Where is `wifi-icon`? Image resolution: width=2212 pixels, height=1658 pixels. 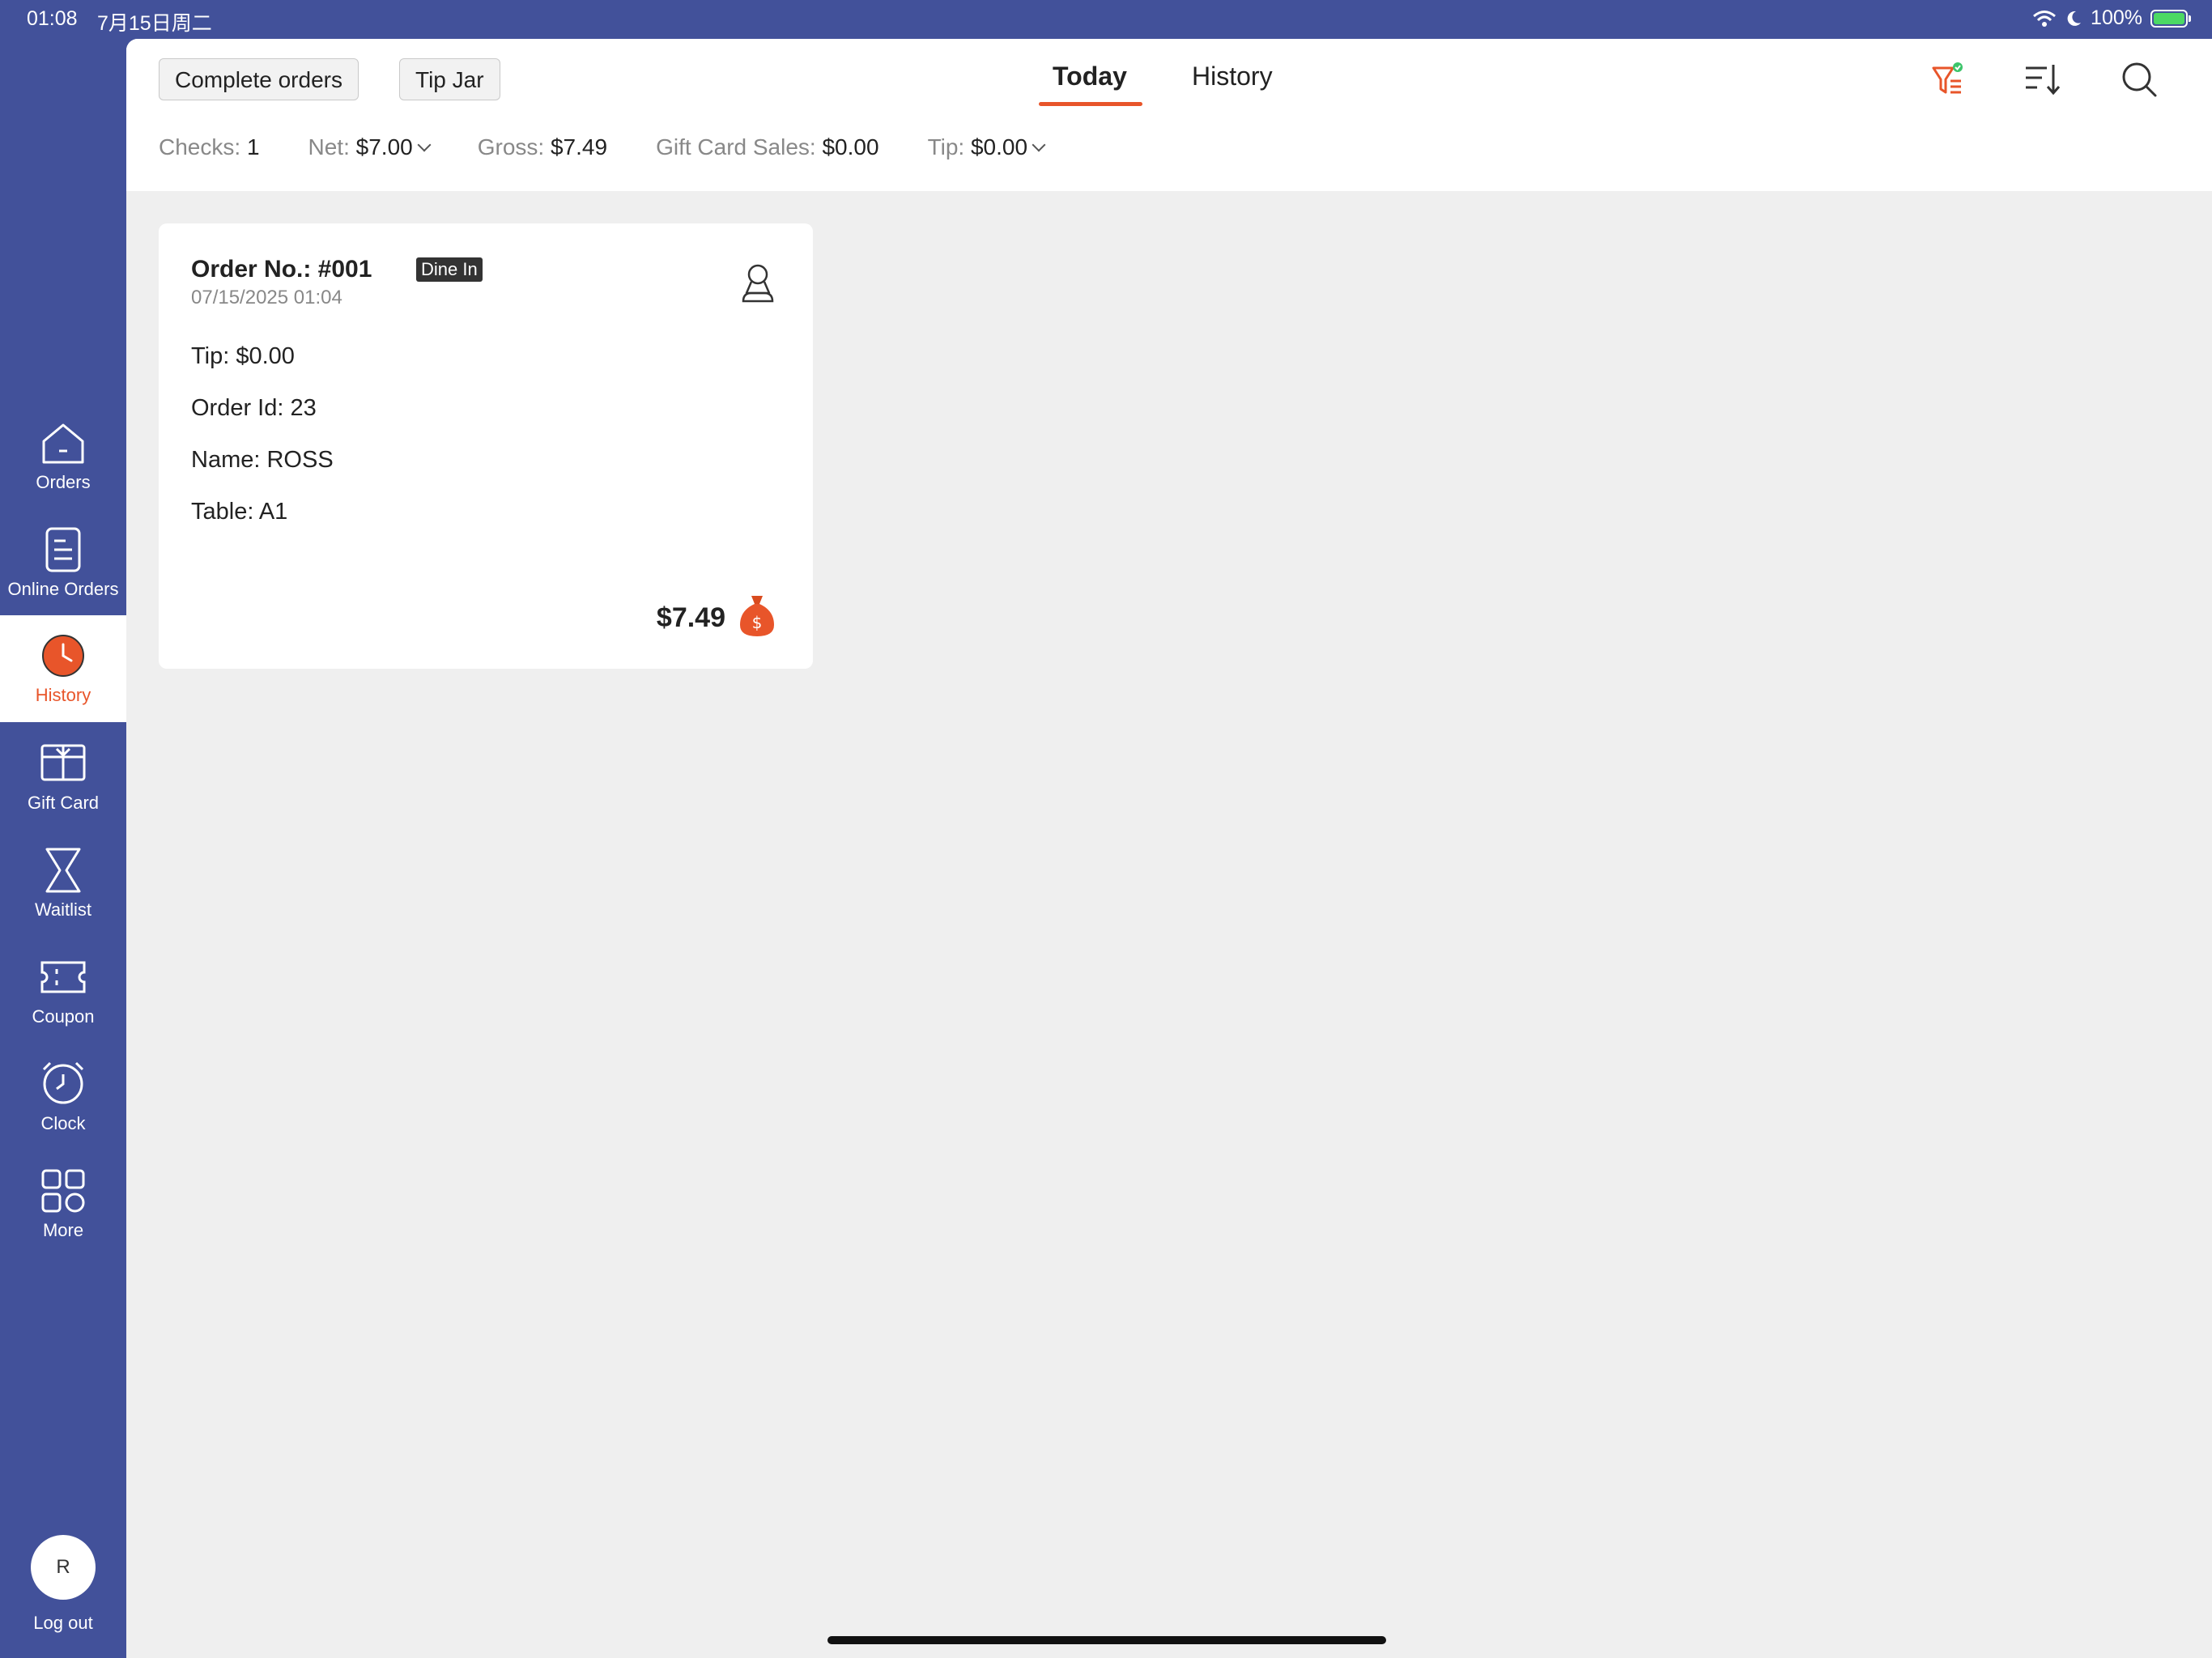
wifi-icon is located at coordinates (2045, 18).